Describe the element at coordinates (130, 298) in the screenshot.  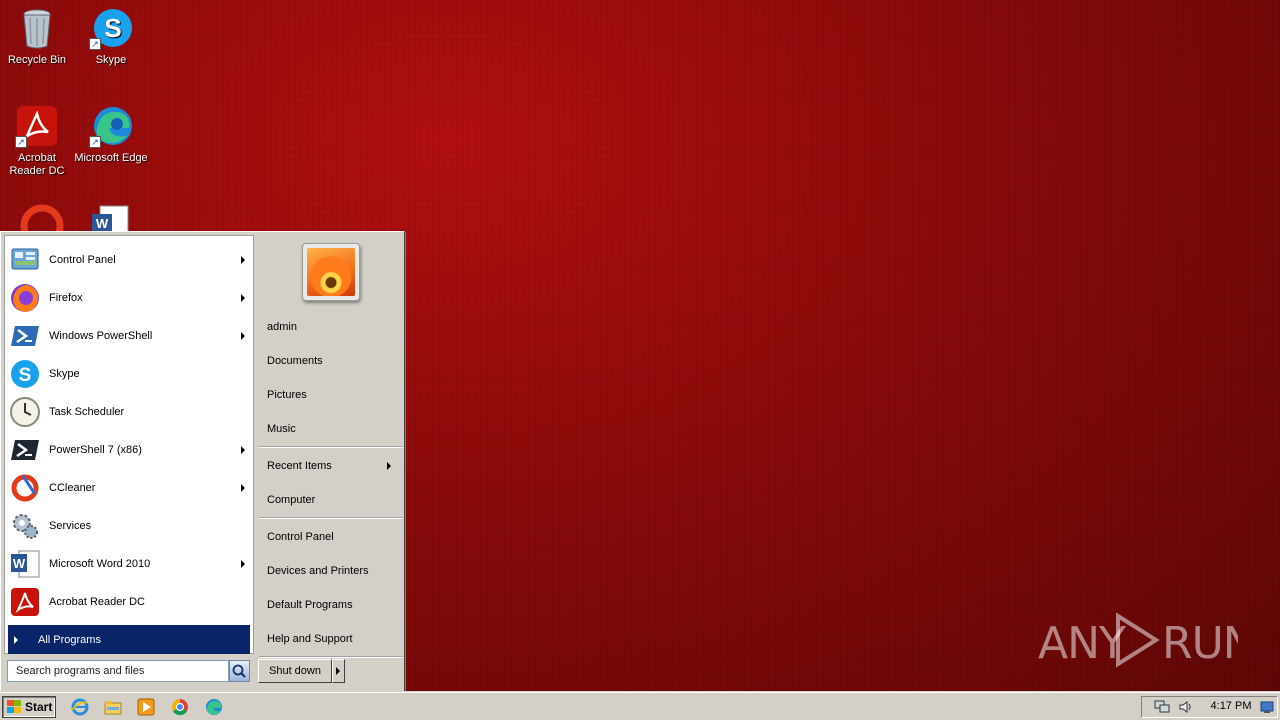
I see `start-item-firefox: Firefox` at that location.